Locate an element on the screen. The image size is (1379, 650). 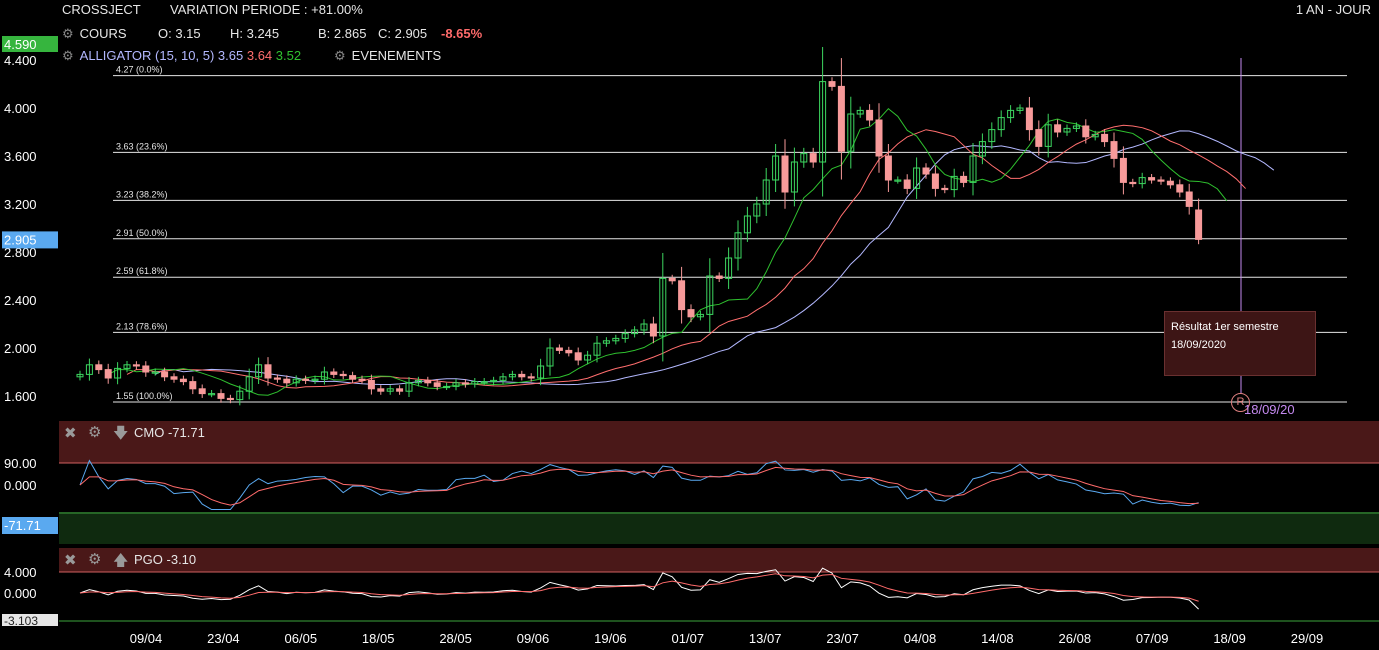
fib-label: 3.63 (23.6%) is located at coordinates (142, 146).